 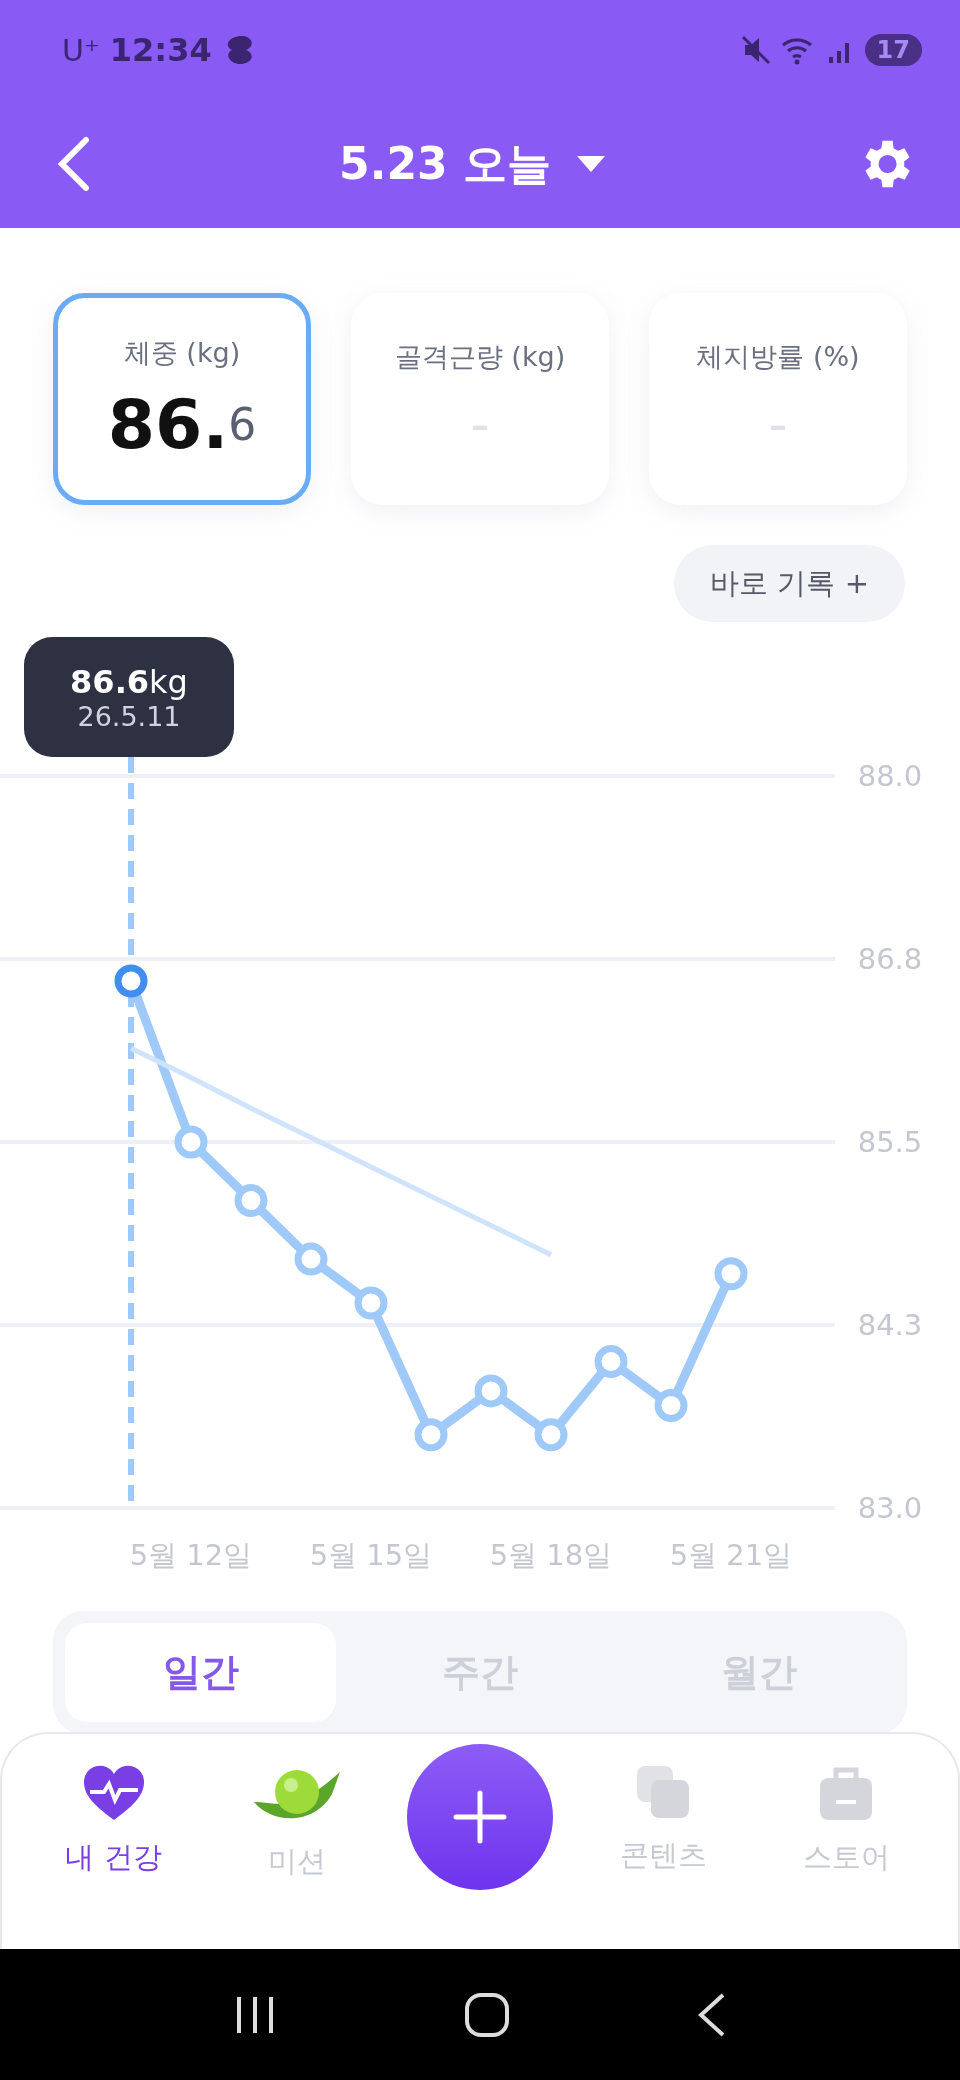 What do you see at coordinates (755, 50) in the screenshot?
I see `mute-icon` at bounding box center [755, 50].